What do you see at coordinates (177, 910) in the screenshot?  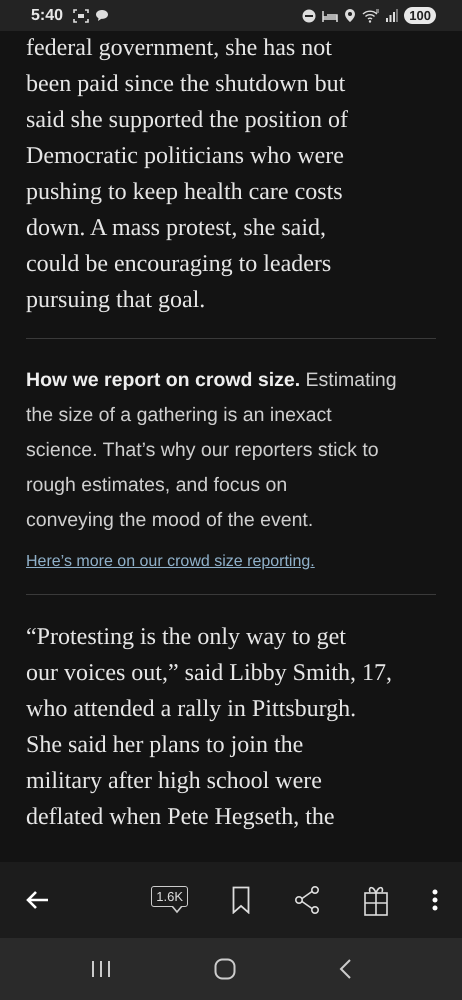 I see `speech-tail-icon` at bounding box center [177, 910].